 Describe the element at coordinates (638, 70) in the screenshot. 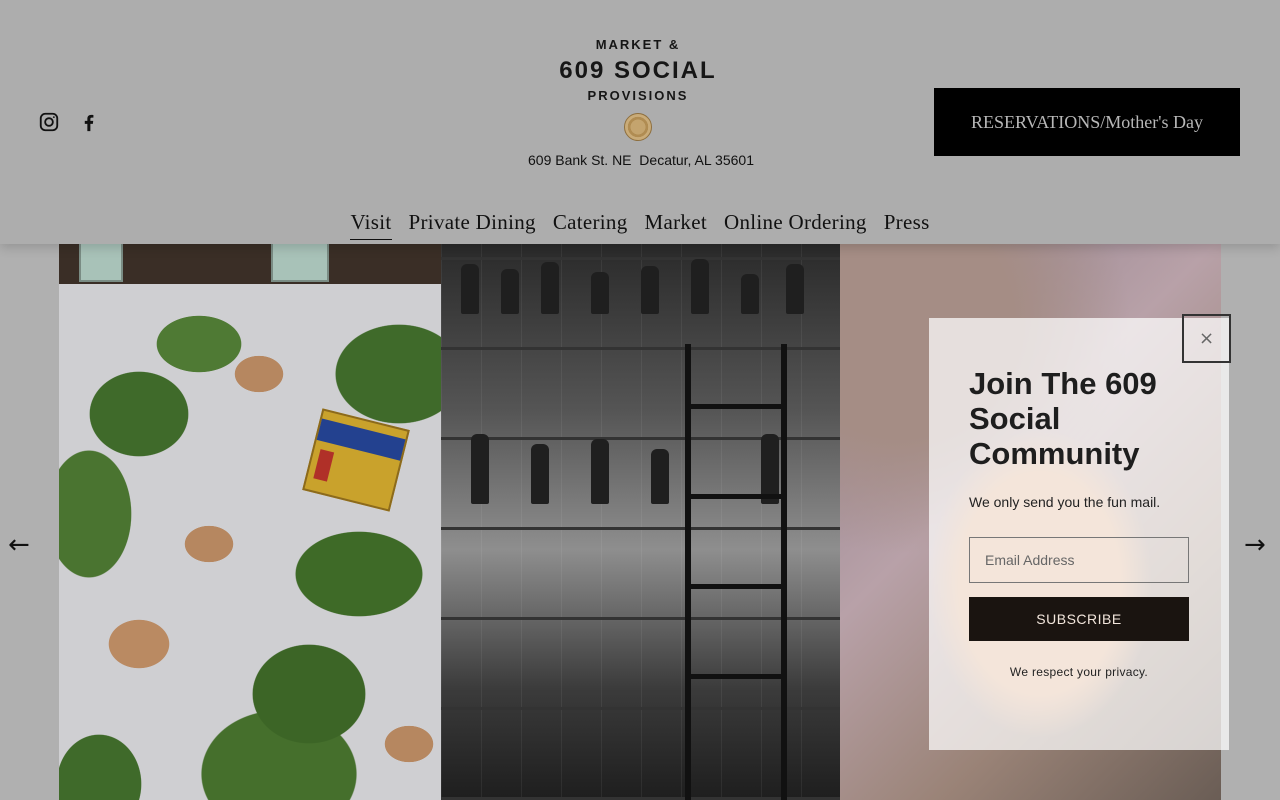

I see `logo-line-2: 609 SOCIAL` at that location.